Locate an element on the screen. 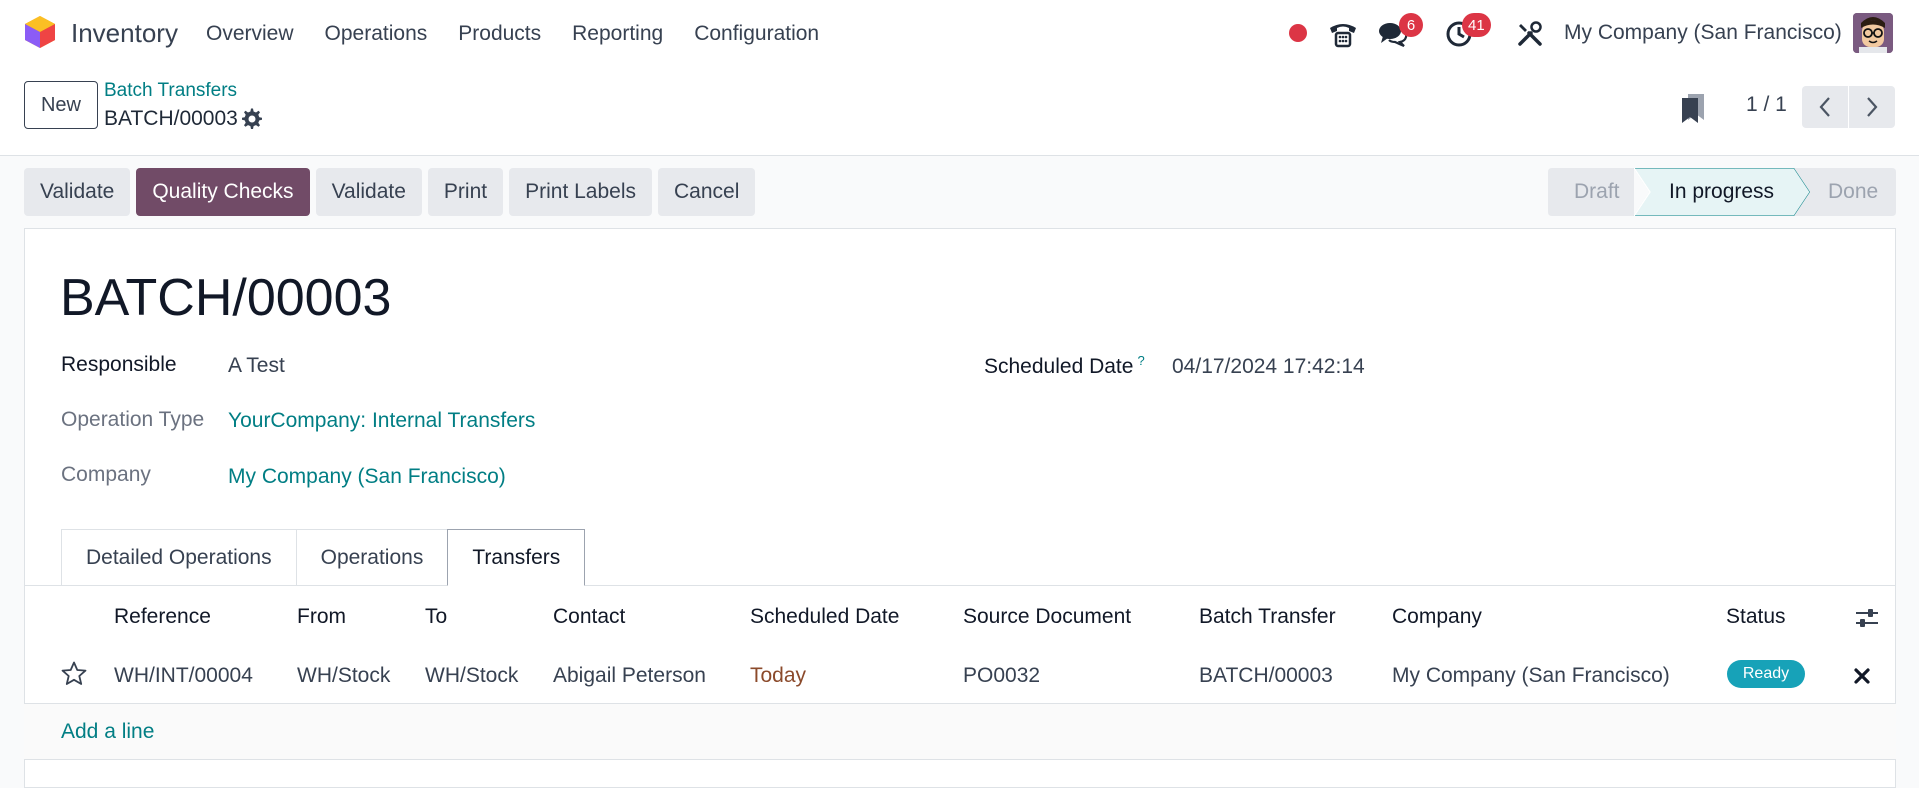  gear-icon is located at coordinates (252, 119).